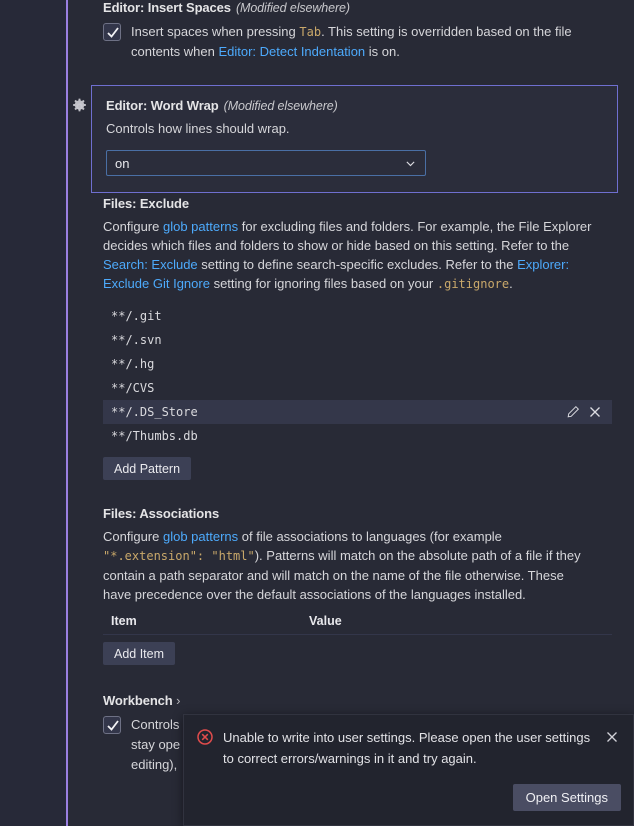 The width and height of the screenshot is (634, 826). I want to click on exclude-pattern-row: **/.hg, so click(357, 364).